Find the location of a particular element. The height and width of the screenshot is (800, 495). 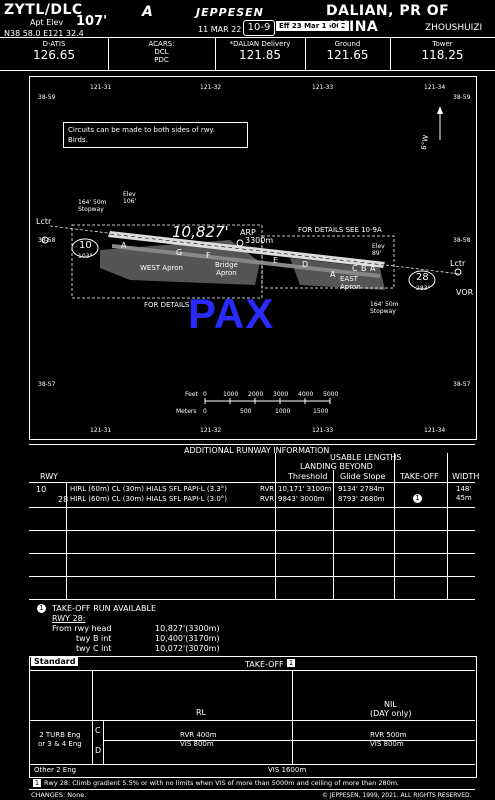

runway-length: 10,827' is located at coordinates (200, 232).